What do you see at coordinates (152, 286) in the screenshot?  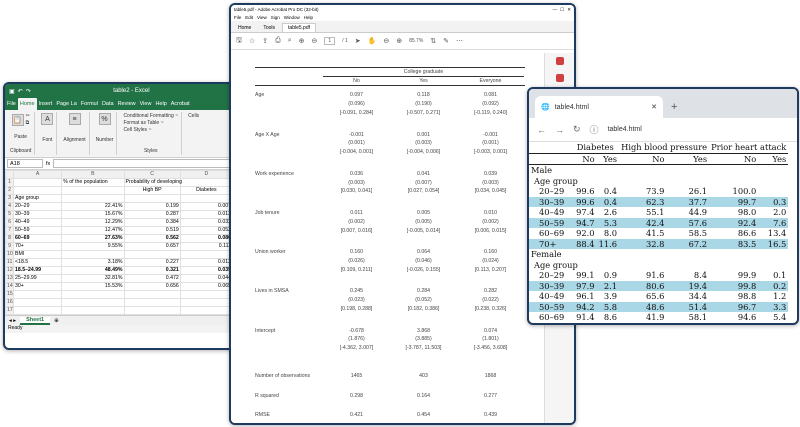 I see `cell: 0.656` at bounding box center [152, 286].